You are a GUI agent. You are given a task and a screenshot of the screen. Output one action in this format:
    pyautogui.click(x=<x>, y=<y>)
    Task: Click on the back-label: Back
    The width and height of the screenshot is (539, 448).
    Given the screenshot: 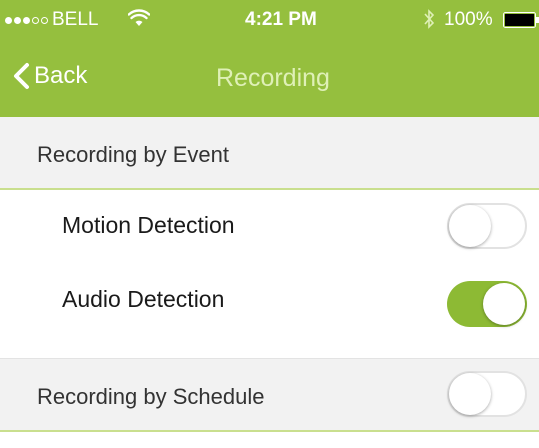 What is the action you would take?
    pyautogui.click(x=61, y=75)
    